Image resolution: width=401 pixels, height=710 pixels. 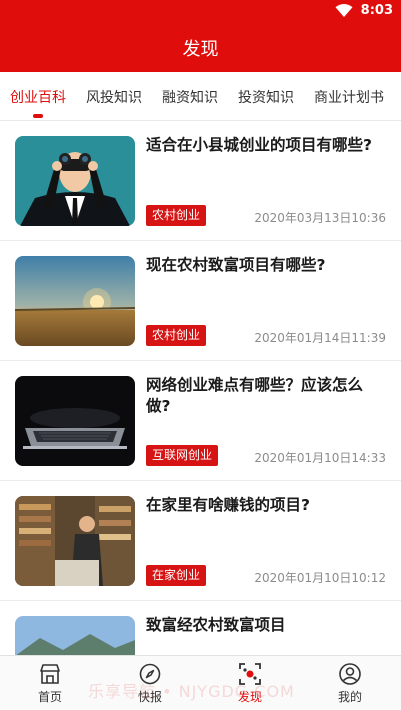 I want to click on wifi-icon, so click(x=344, y=10).